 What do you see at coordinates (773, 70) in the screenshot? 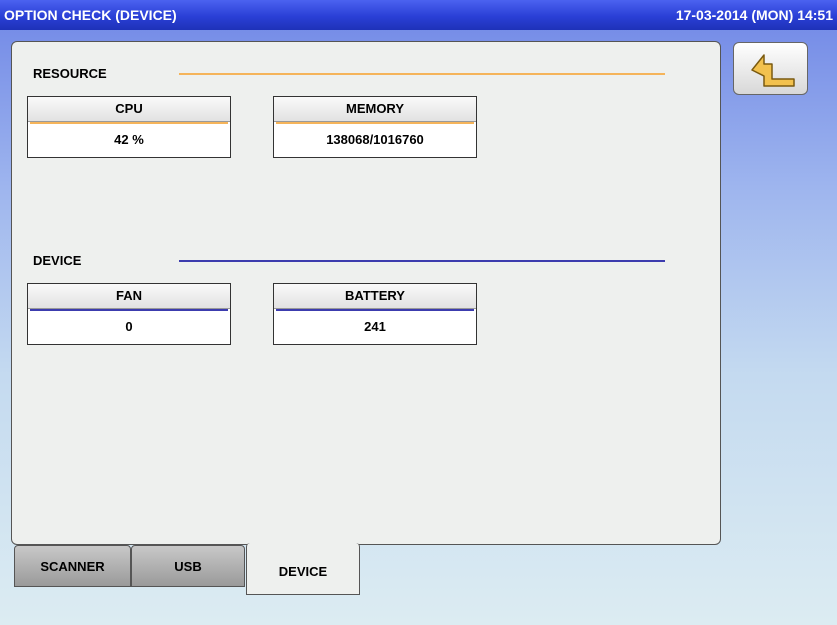
I see `return-arrow-icon` at bounding box center [773, 70].